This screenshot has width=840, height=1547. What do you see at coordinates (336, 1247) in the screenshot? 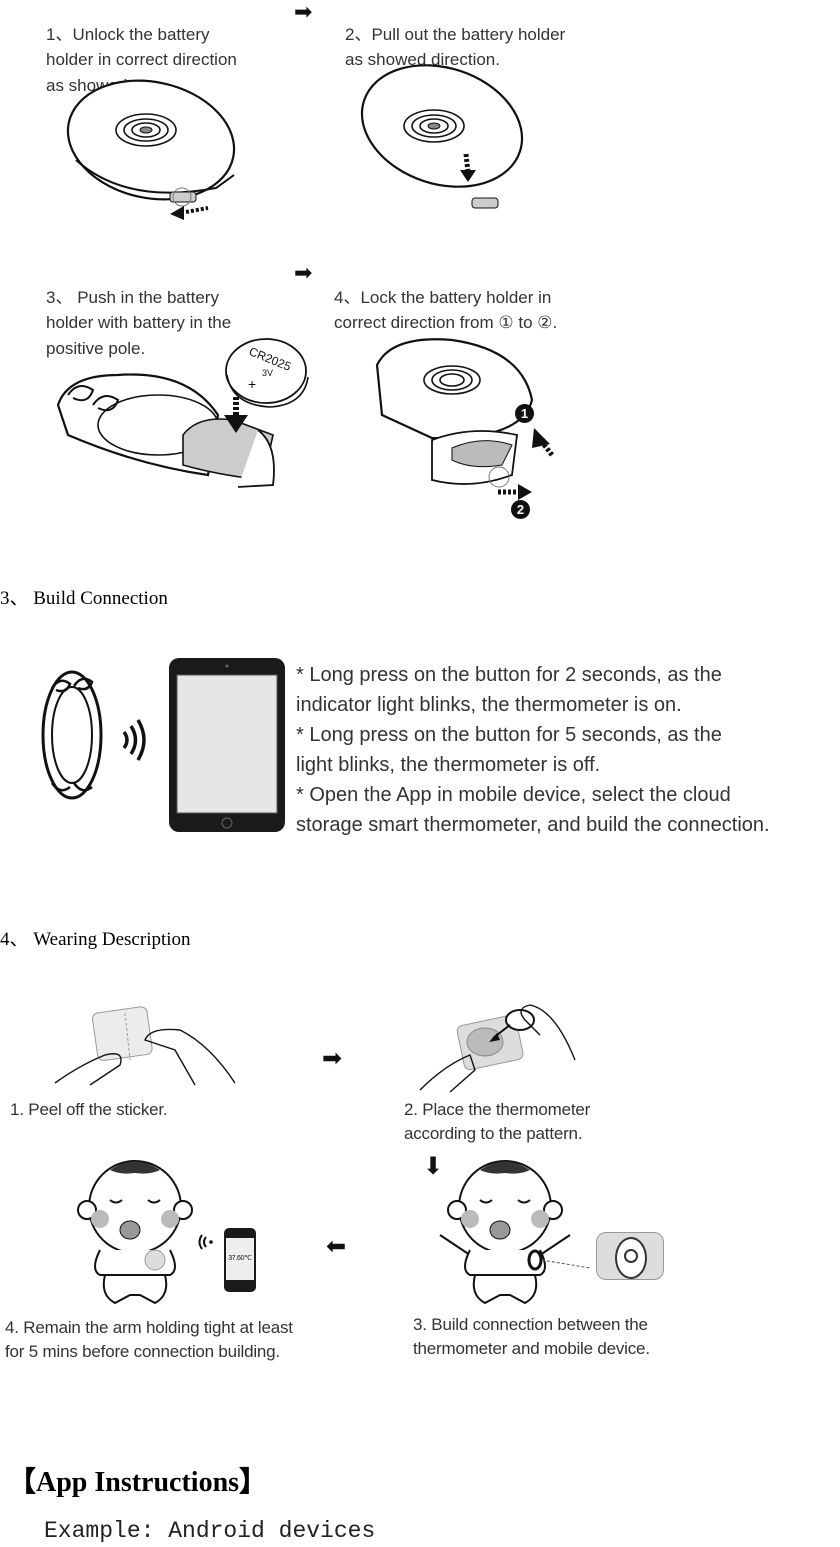
I see `arrow-left-icon: ⬅` at bounding box center [336, 1247].